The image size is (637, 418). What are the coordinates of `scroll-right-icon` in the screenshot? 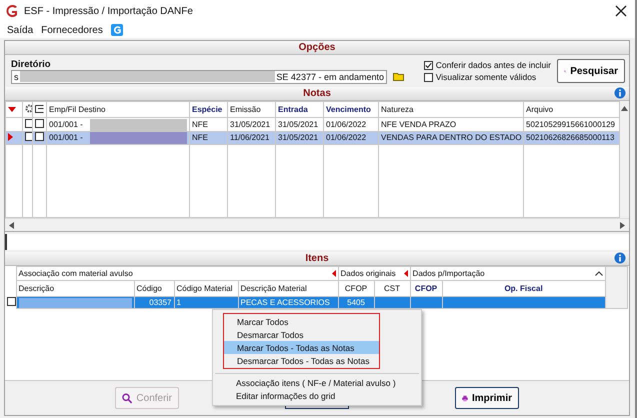 It's located at (622, 225).